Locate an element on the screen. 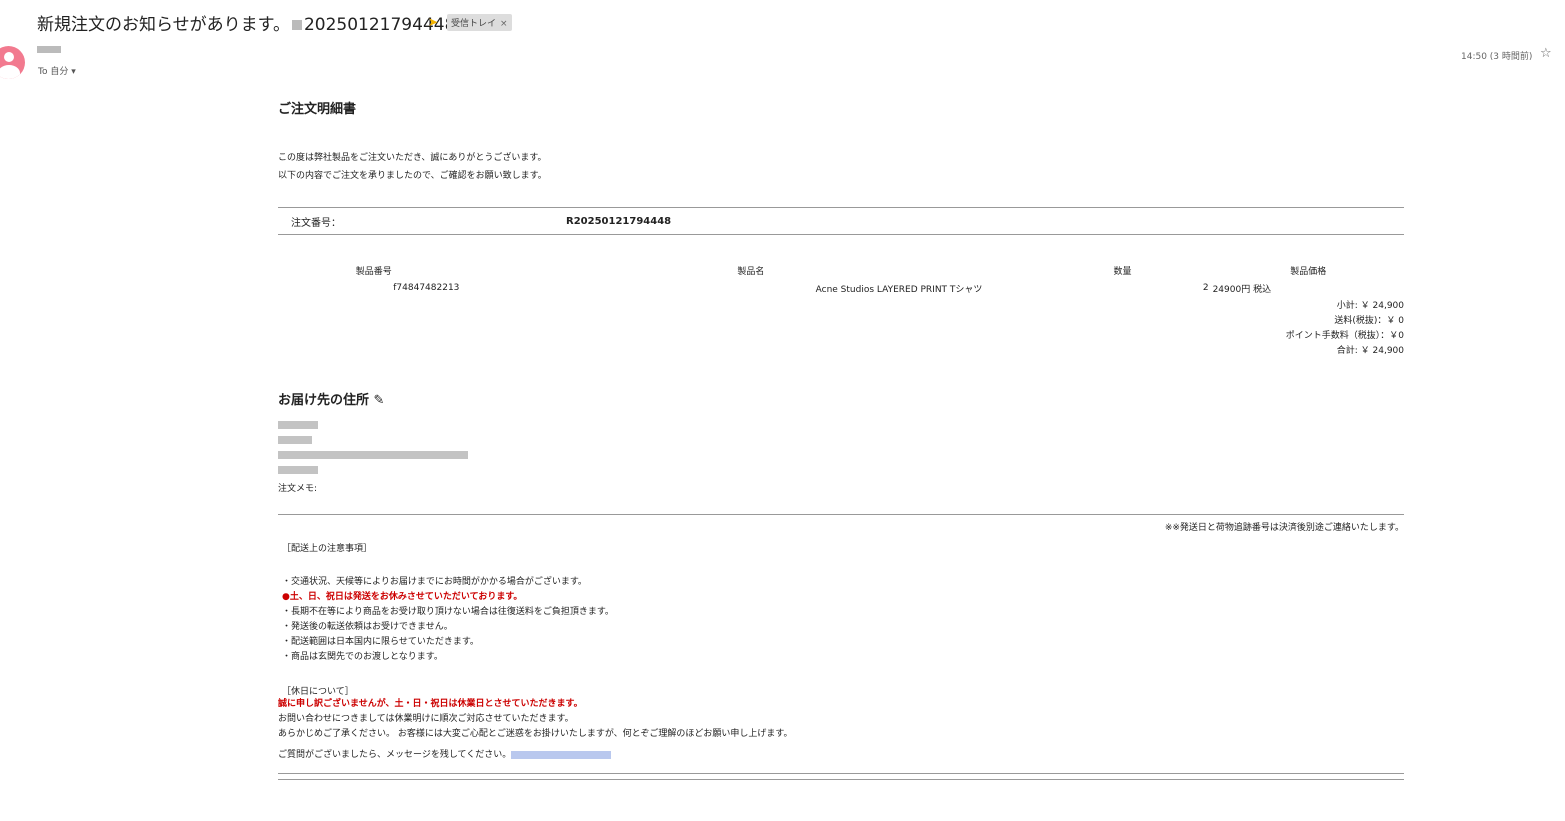 The image size is (1565, 821). product-qty: 2 is located at coordinates (1205, 288).